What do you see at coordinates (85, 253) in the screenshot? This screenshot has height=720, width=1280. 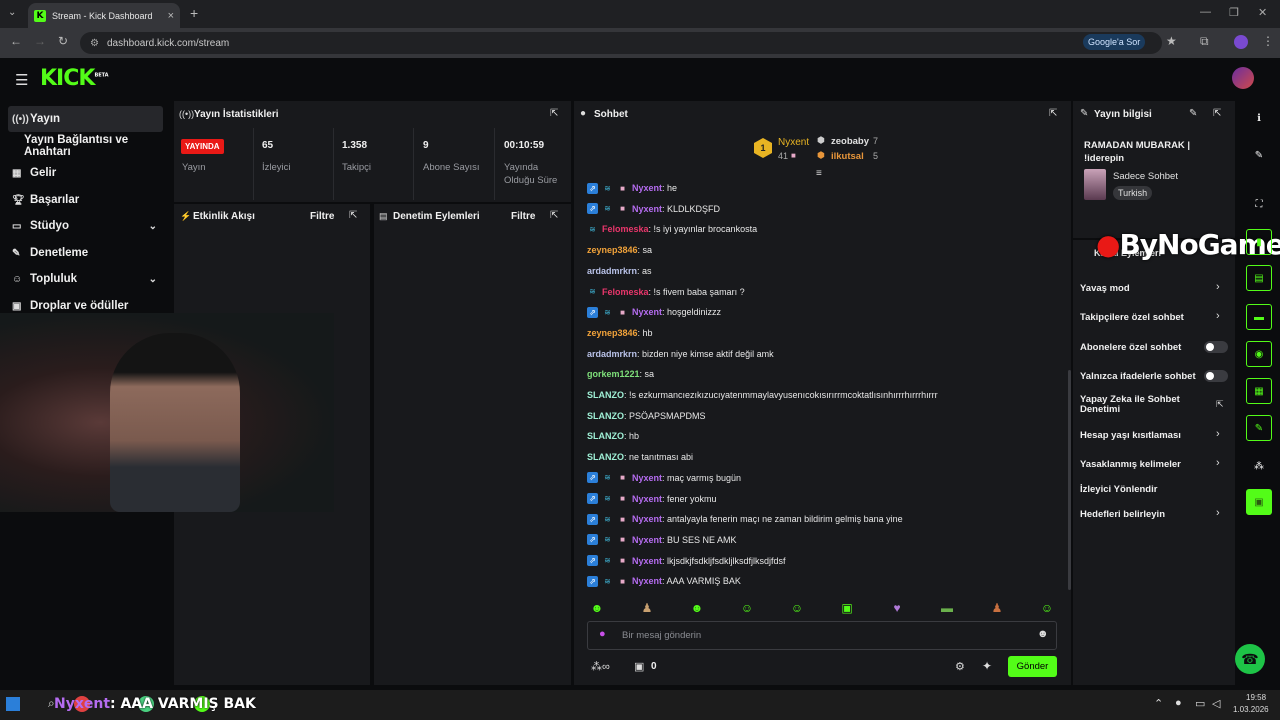 I see `sidebar-item-denetleme: ✎ Denetleme` at bounding box center [85, 253].